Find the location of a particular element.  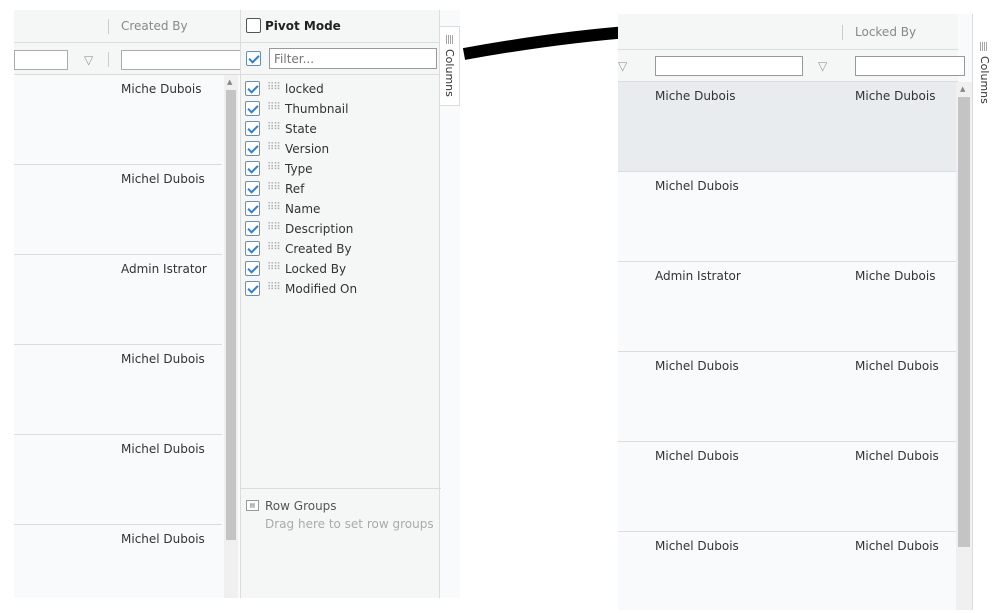

table-row: Admin Istrator is located at coordinates (118, 300).